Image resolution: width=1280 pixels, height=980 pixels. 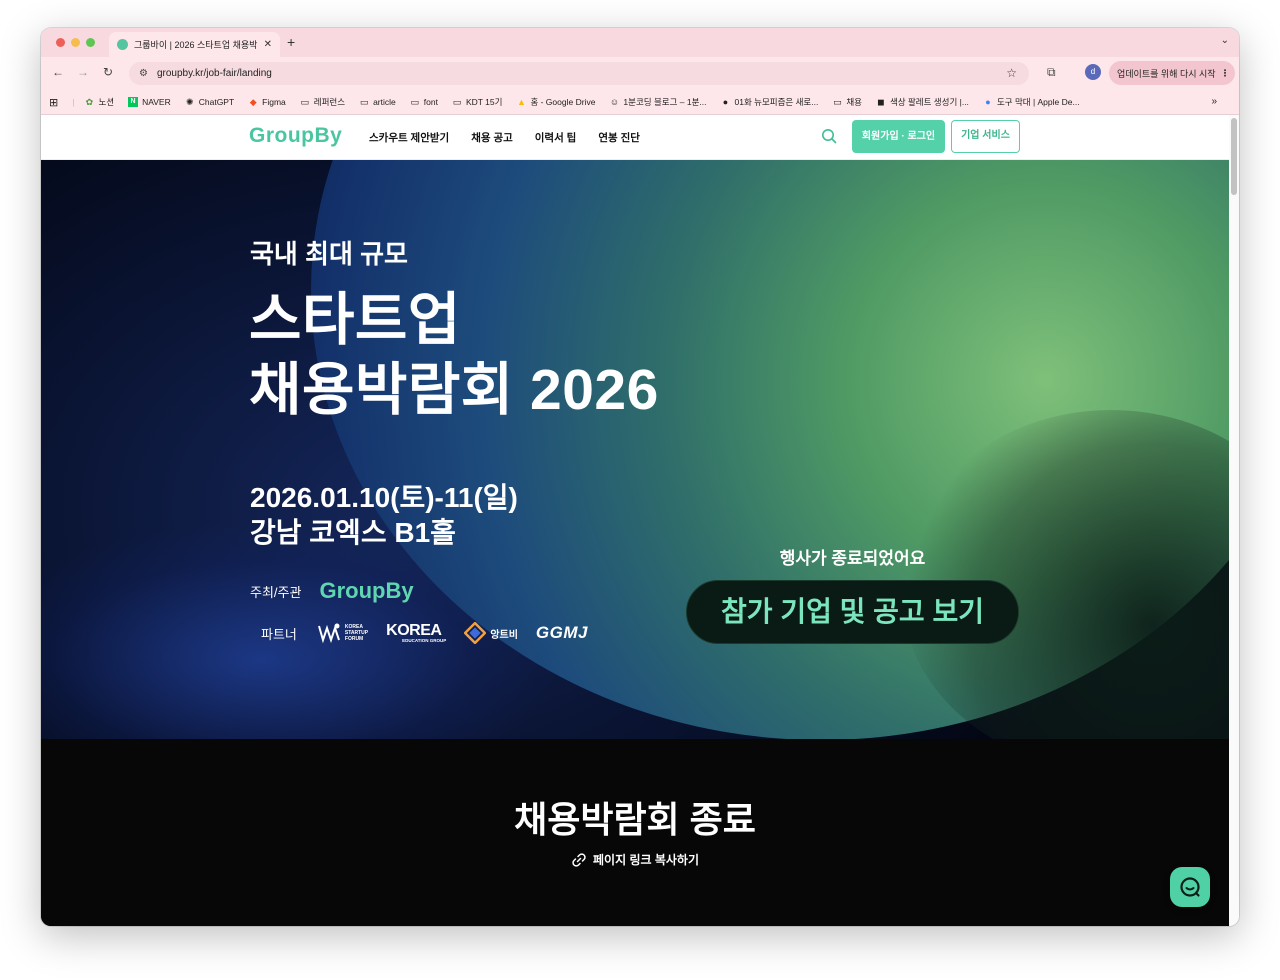 What do you see at coordinates (291, 42) in the screenshot?
I see `new-tab-button: +` at bounding box center [291, 42].